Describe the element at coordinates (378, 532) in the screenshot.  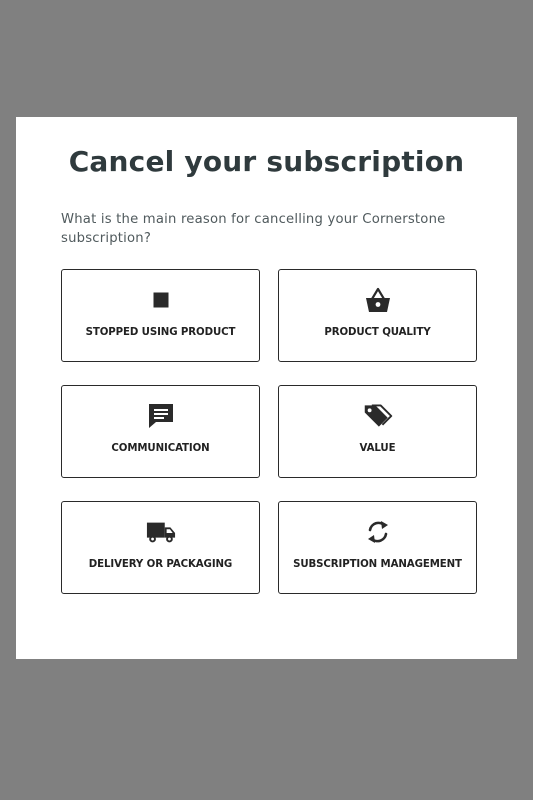
I see `refresh-icon` at that location.